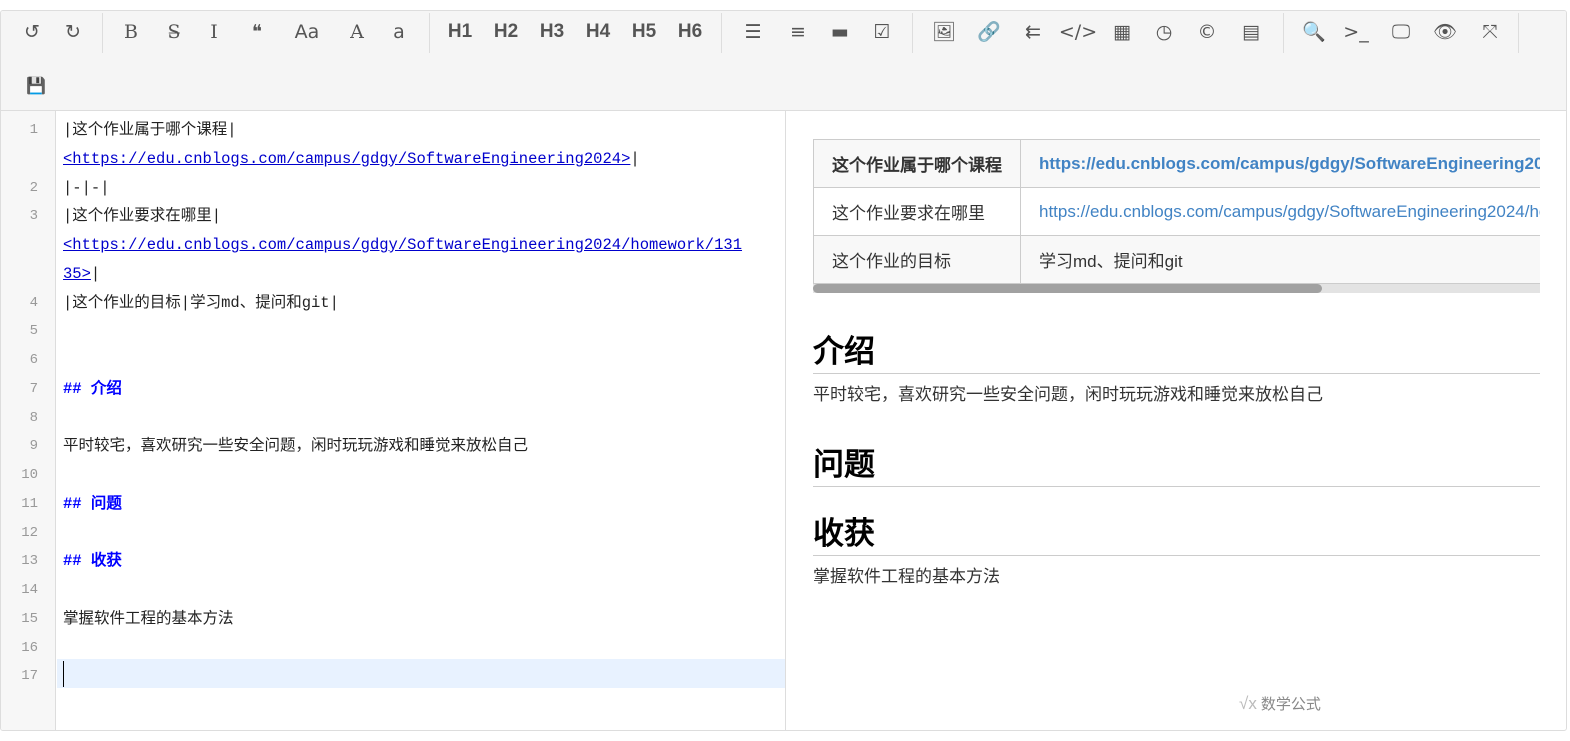 The height and width of the screenshot is (741, 1570). What do you see at coordinates (1489, 32) in the screenshot?
I see `fullscreen-icon: ⤧` at bounding box center [1489, 32].